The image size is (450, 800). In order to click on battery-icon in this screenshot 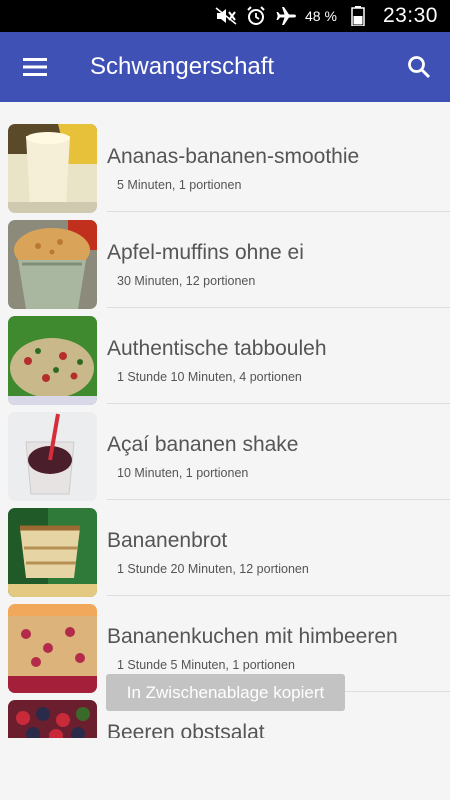, I will do `click(358, 16)`.